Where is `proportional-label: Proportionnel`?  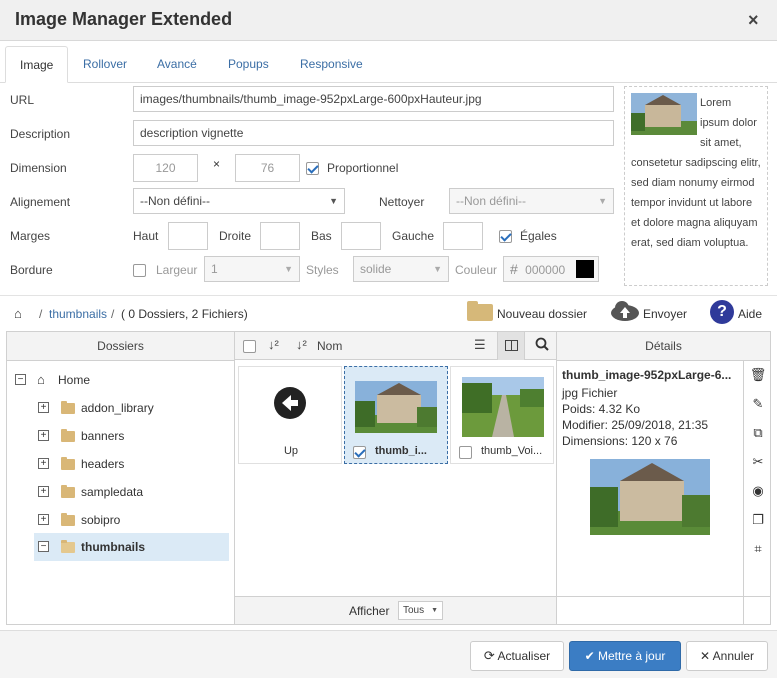 proportional-label: Proportionnel is located at coordinates (363, 168).